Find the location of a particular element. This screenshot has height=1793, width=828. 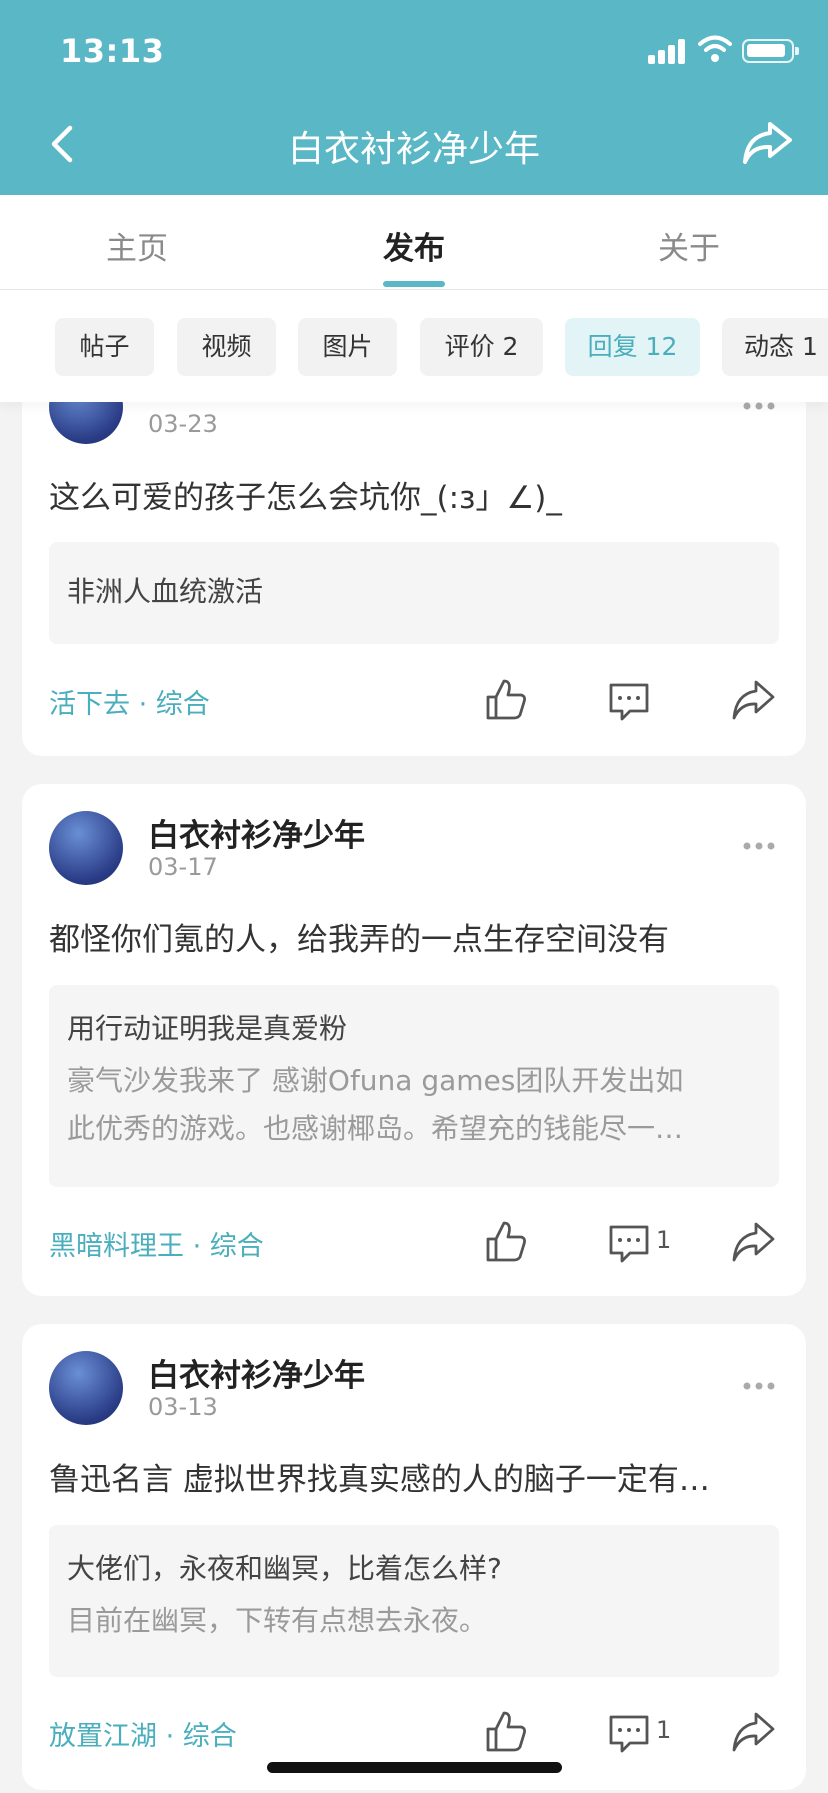

filter-chip-replies: 回复 12 is located at coordinates (632, 347).